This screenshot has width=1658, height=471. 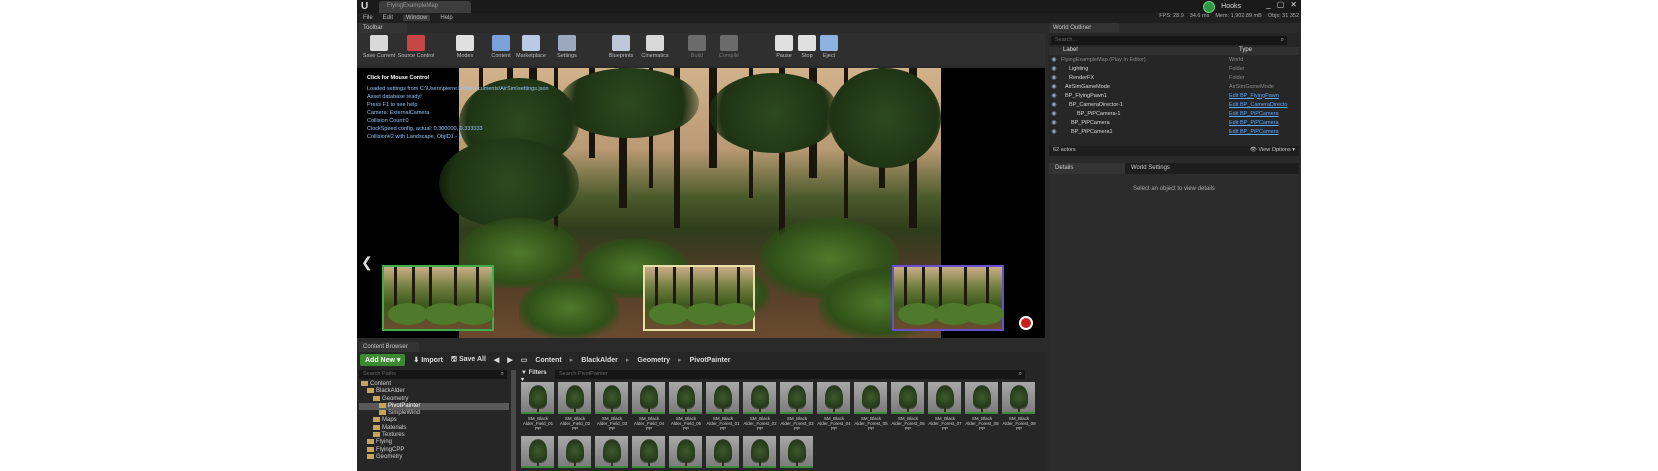 What do you see at coordinates (1169, 40) in the screenshot?
I see `outliner-search-input: Search... ⌕` at bounding box center [1169, 40].